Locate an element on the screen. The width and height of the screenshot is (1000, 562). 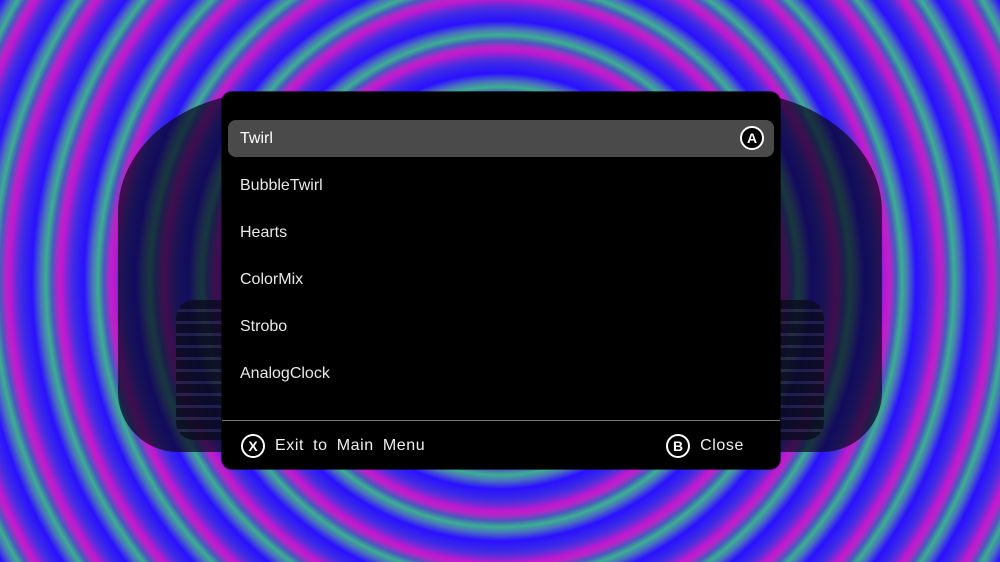
menu-footer: X Exit to Main Menu B Close is located at coordinates (501, 445).